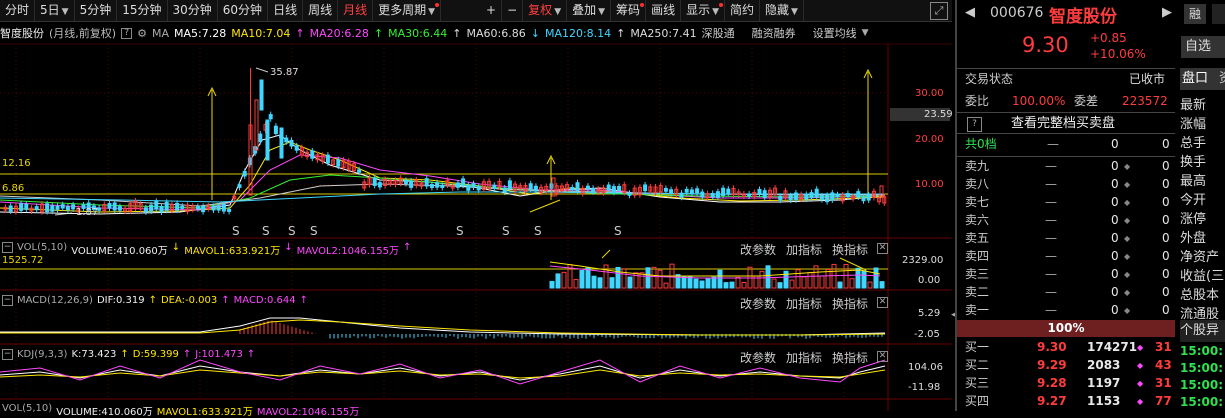 This screenshot has height=418, width=1225. Describe the element at coordinates (1193, 219) in the screenshot. I see `side-field-label: 涨停` at that location.